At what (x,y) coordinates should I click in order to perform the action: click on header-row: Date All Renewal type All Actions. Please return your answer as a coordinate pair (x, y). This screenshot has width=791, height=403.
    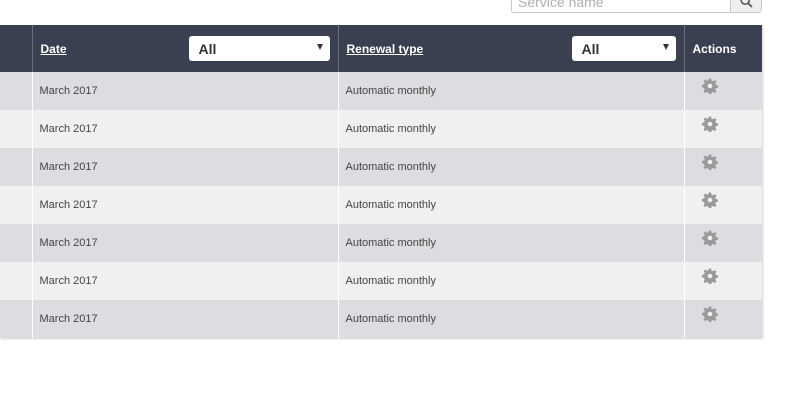
    Looking at the image, I should click on (381, 48).